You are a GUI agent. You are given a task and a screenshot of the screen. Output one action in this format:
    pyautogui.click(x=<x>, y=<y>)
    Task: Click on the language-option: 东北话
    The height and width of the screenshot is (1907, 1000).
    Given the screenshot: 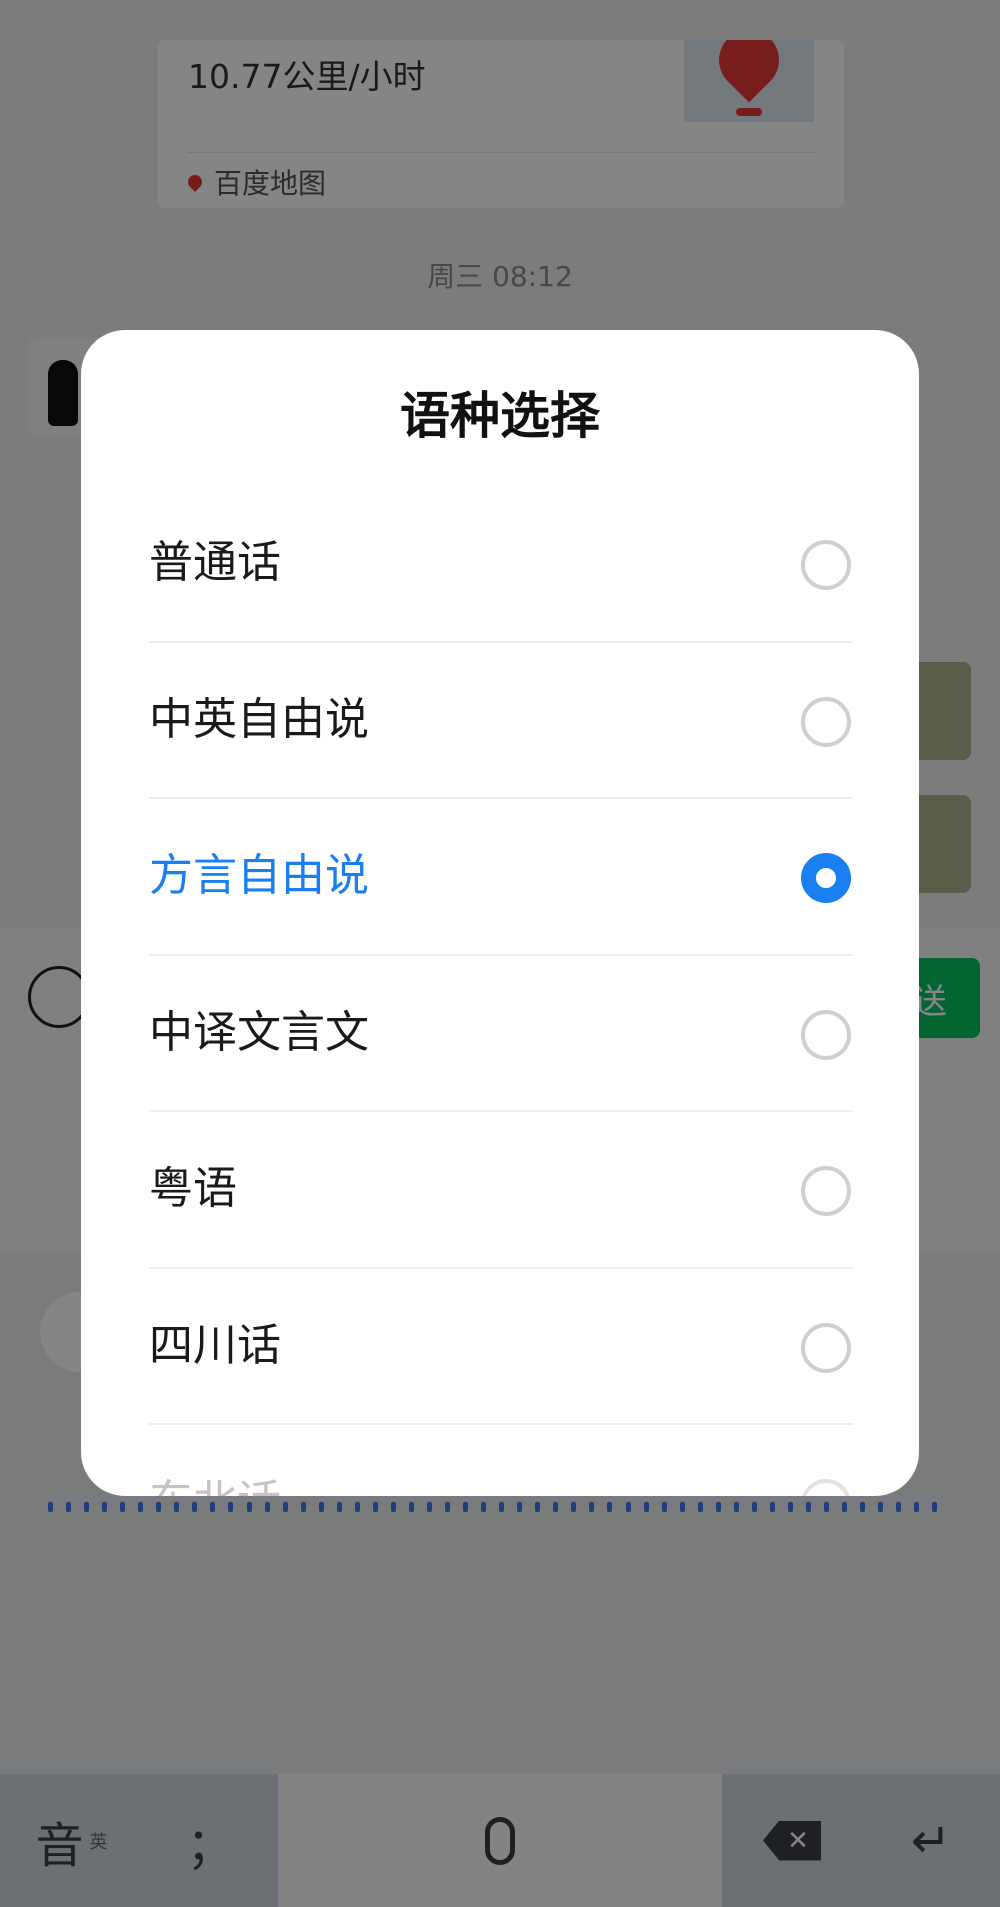 What is the action you would take?
    pyautogui.click(x=501, y=1460)
    